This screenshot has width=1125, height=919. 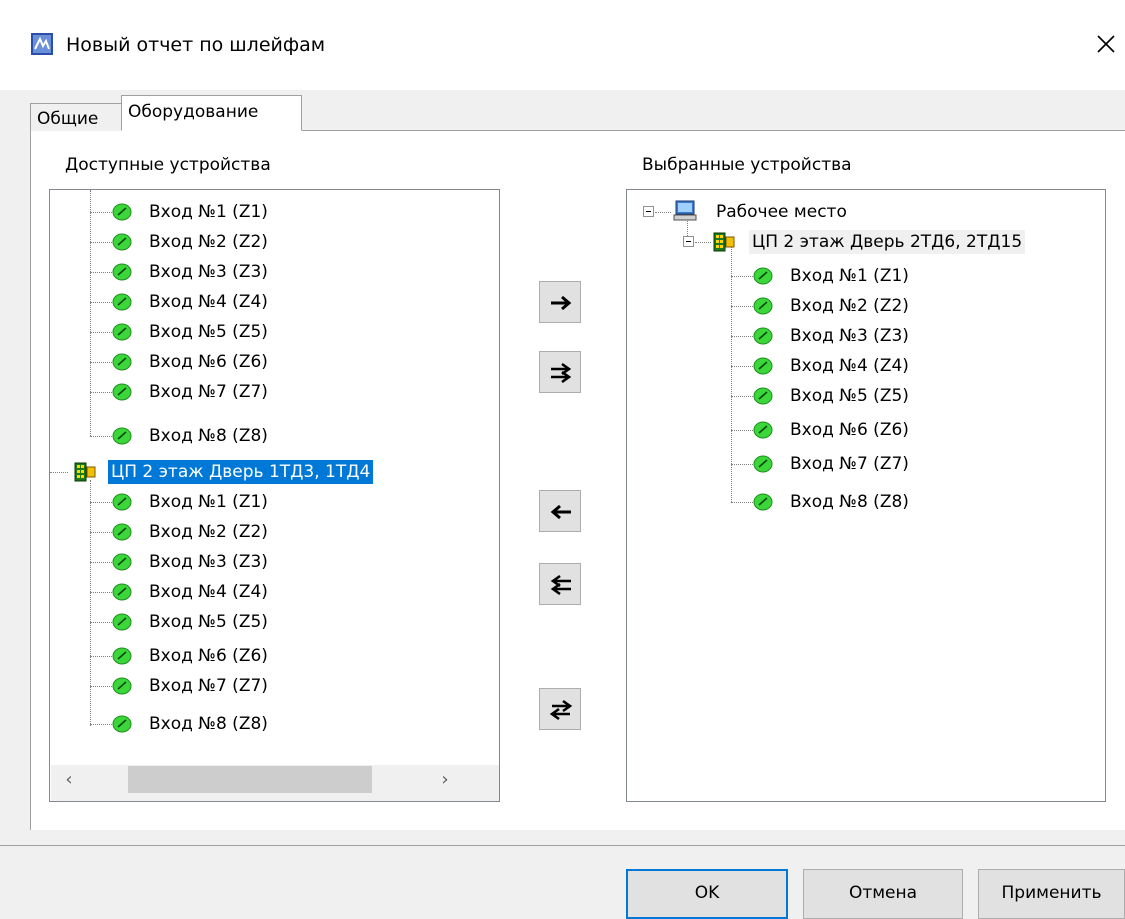 I want to click on title-bar: Новый отчет по шлейфам, so click(x=562, y=45).